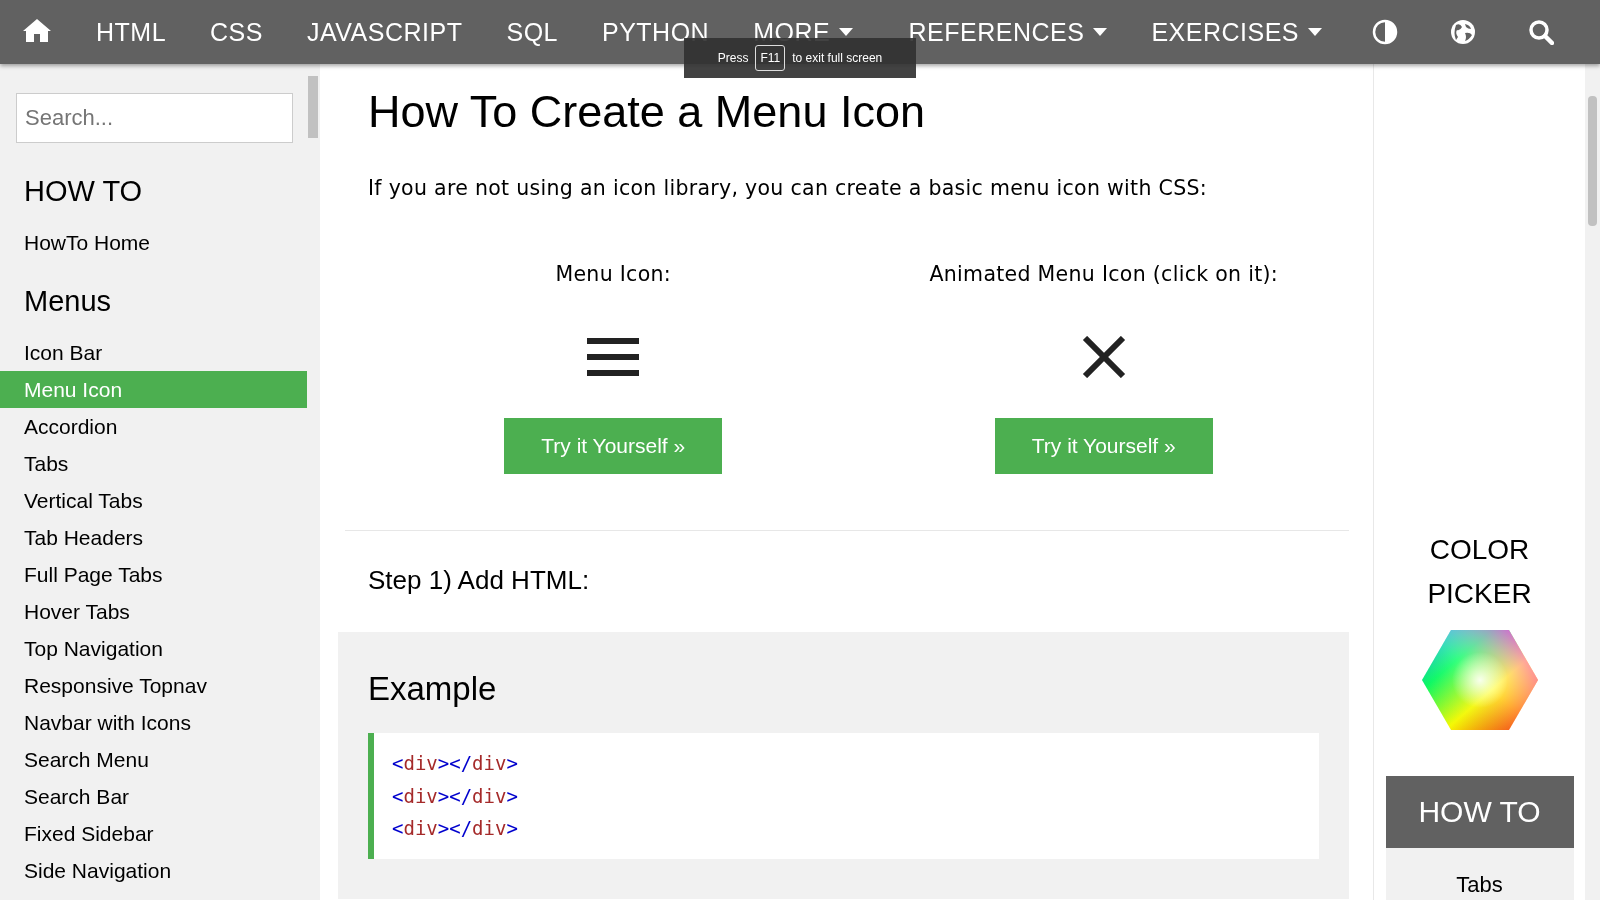 Image resolution: width=1600 pixels, height=900 pixels. What do you see at coordinates (1463, 32) in the screenshot?
I see `globe-icon` at bounding box center [1463, 32].